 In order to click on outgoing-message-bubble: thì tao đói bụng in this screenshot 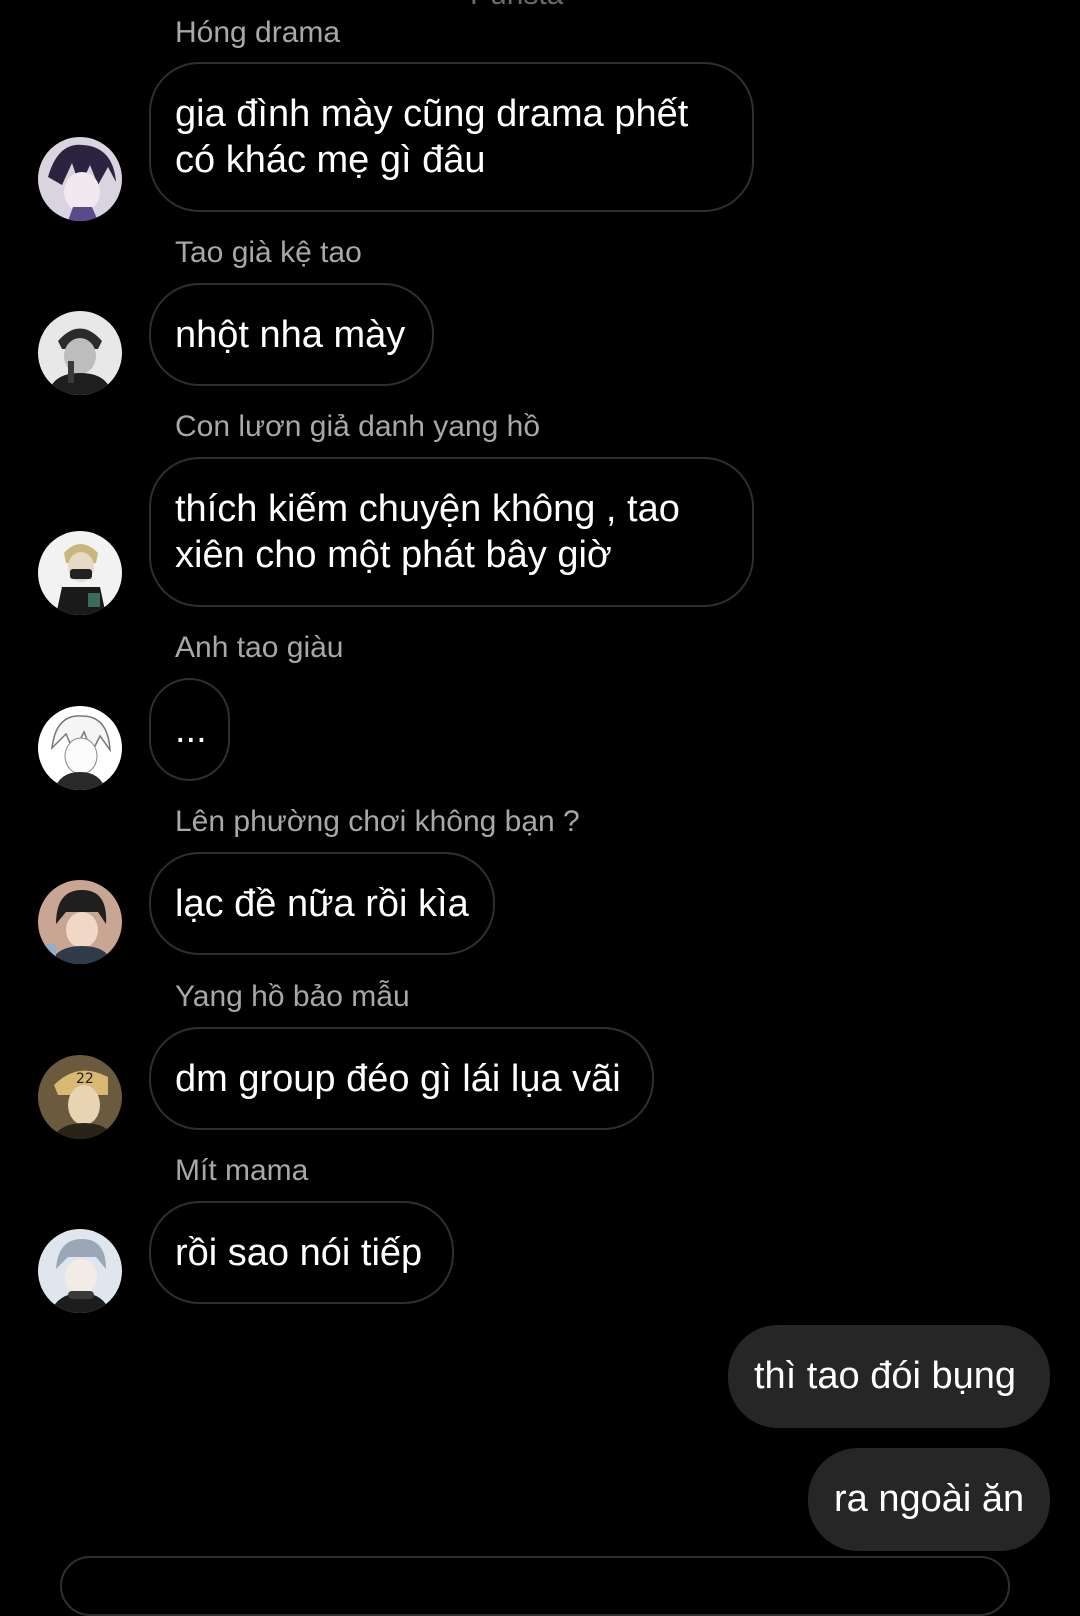, I will do `click(889, 1376)`.